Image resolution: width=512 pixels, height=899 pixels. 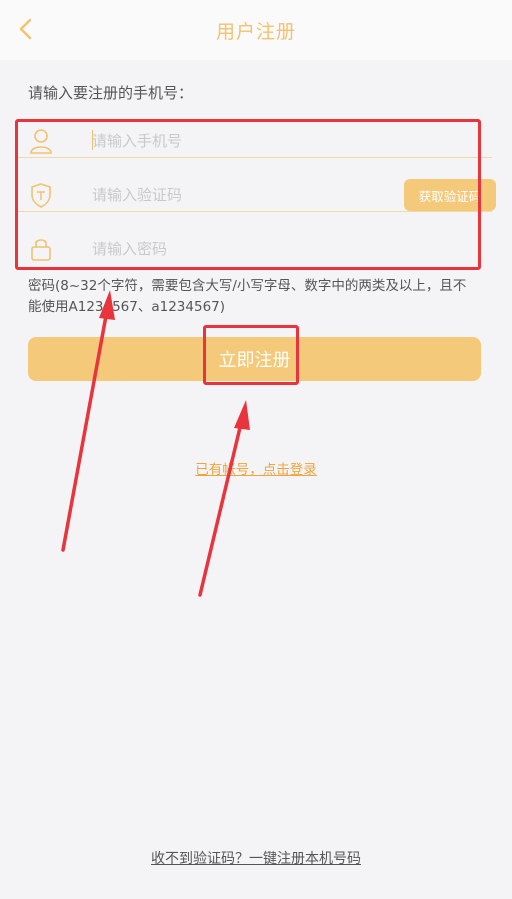 I want to click on page-title: 用户注册, so click(x=255, y=31).